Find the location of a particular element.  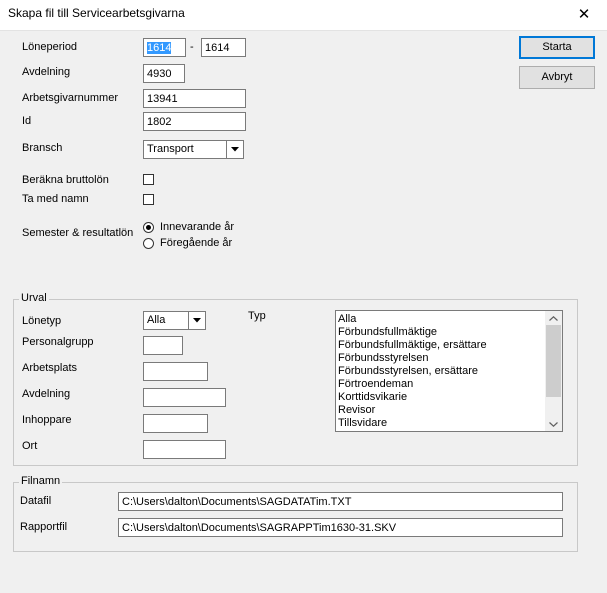

arbetsgivarnummer-field: 13941 is located at coordinates (194, 98).